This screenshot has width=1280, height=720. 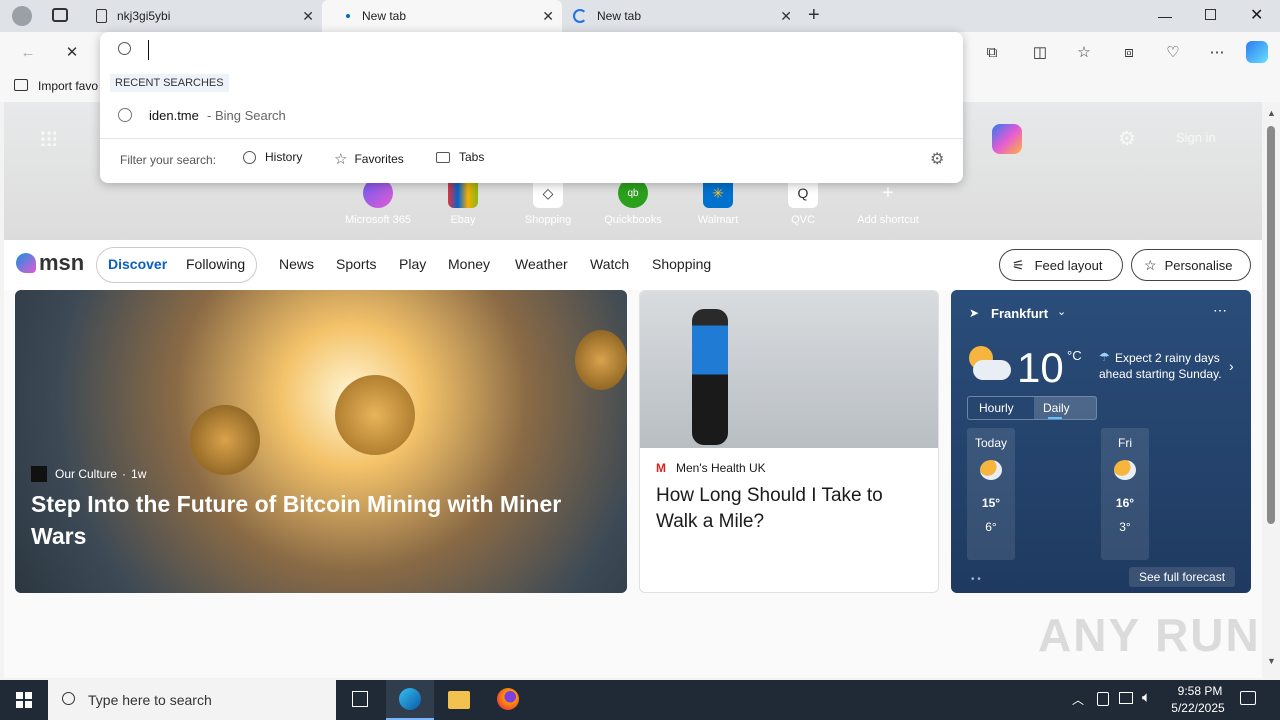 What do you see at coordinates (1191, 265) in the screenshot?
I see `personalise-button: ☆ Personalise` at bounding box center [1191, 265].